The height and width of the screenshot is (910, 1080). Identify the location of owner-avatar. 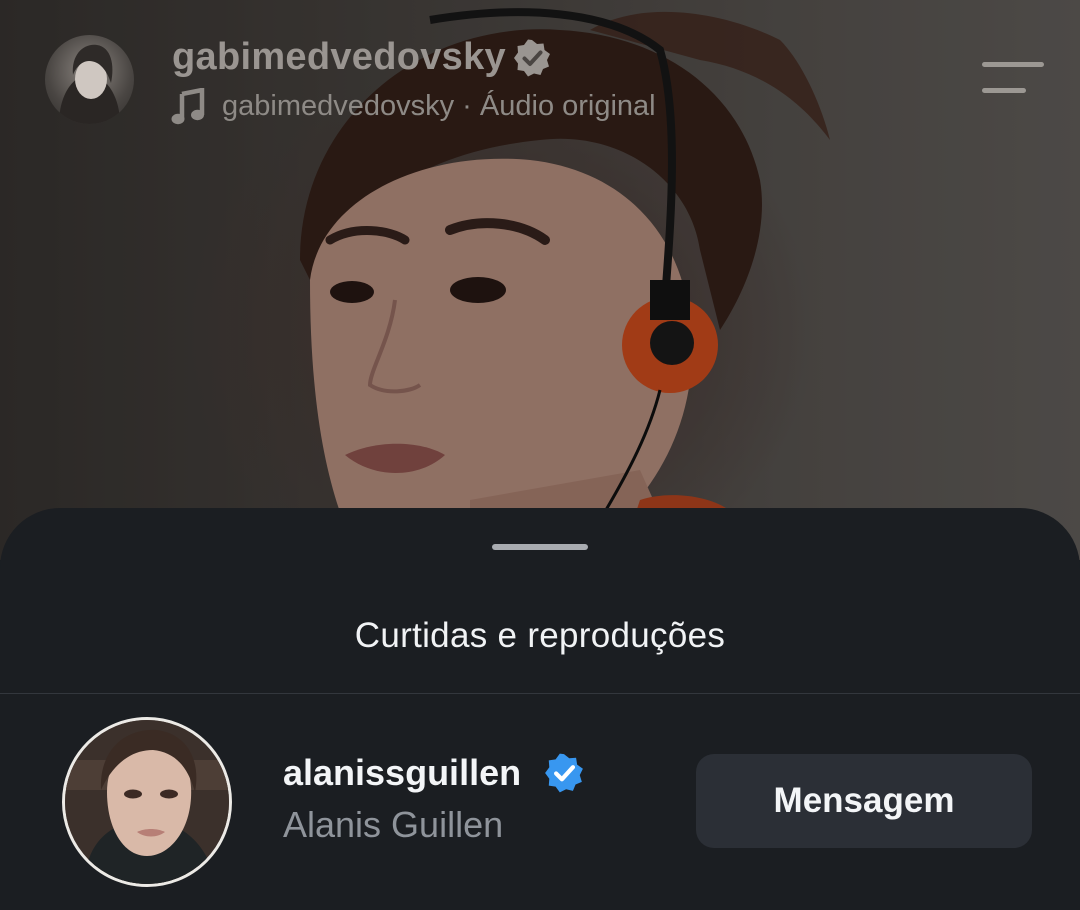
(89, 79).